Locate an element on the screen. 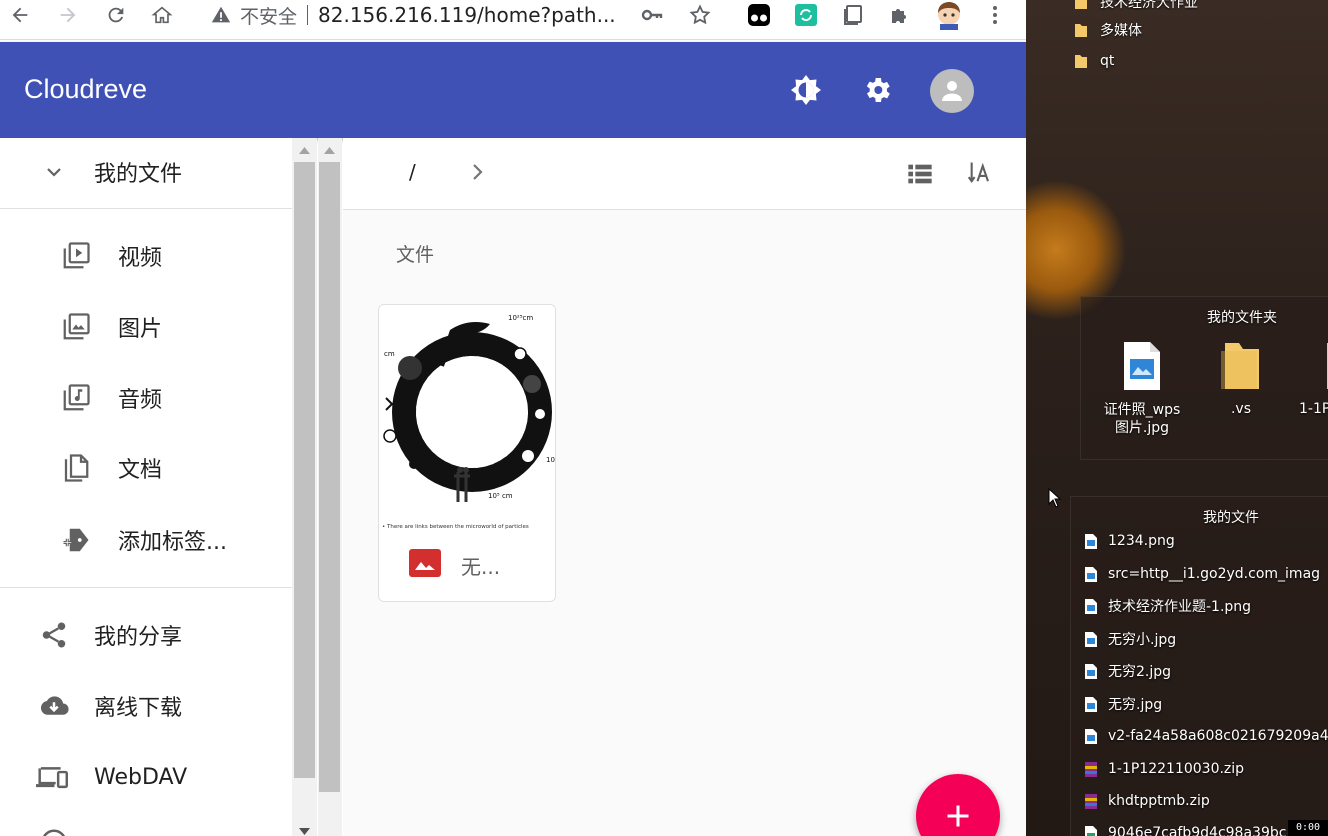 This screenshot has width=1328, height=836. profile-avatar-icon is located at coordinates (949, 16).